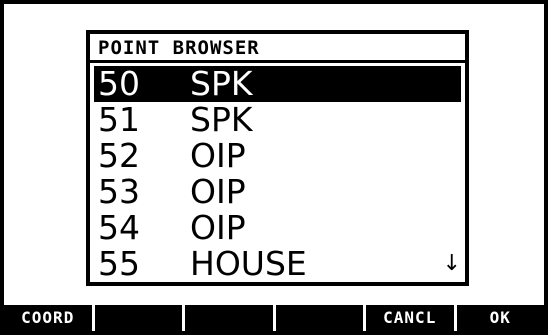 Image resolution: width=548 pixels, height=335 pixels. What do you see at coordinates (119, 263) in the screenshot?
I see `point-number: 55` at bounding box center [119, 263].